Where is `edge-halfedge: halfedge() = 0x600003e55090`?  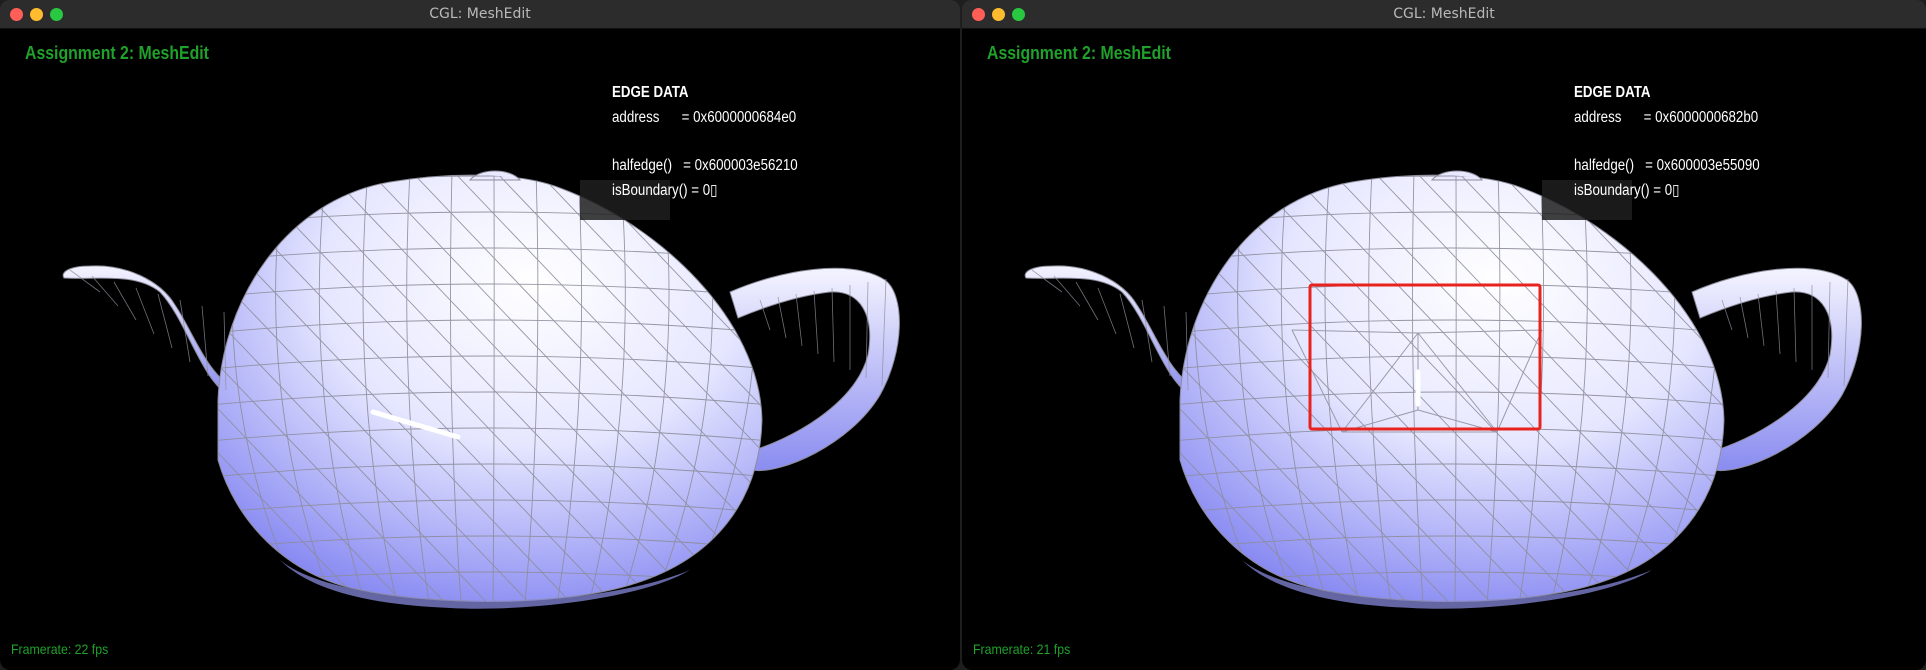
edge-halfedge: halfedge() = 0x600003e55090 is located at coordinates (1667, 165).